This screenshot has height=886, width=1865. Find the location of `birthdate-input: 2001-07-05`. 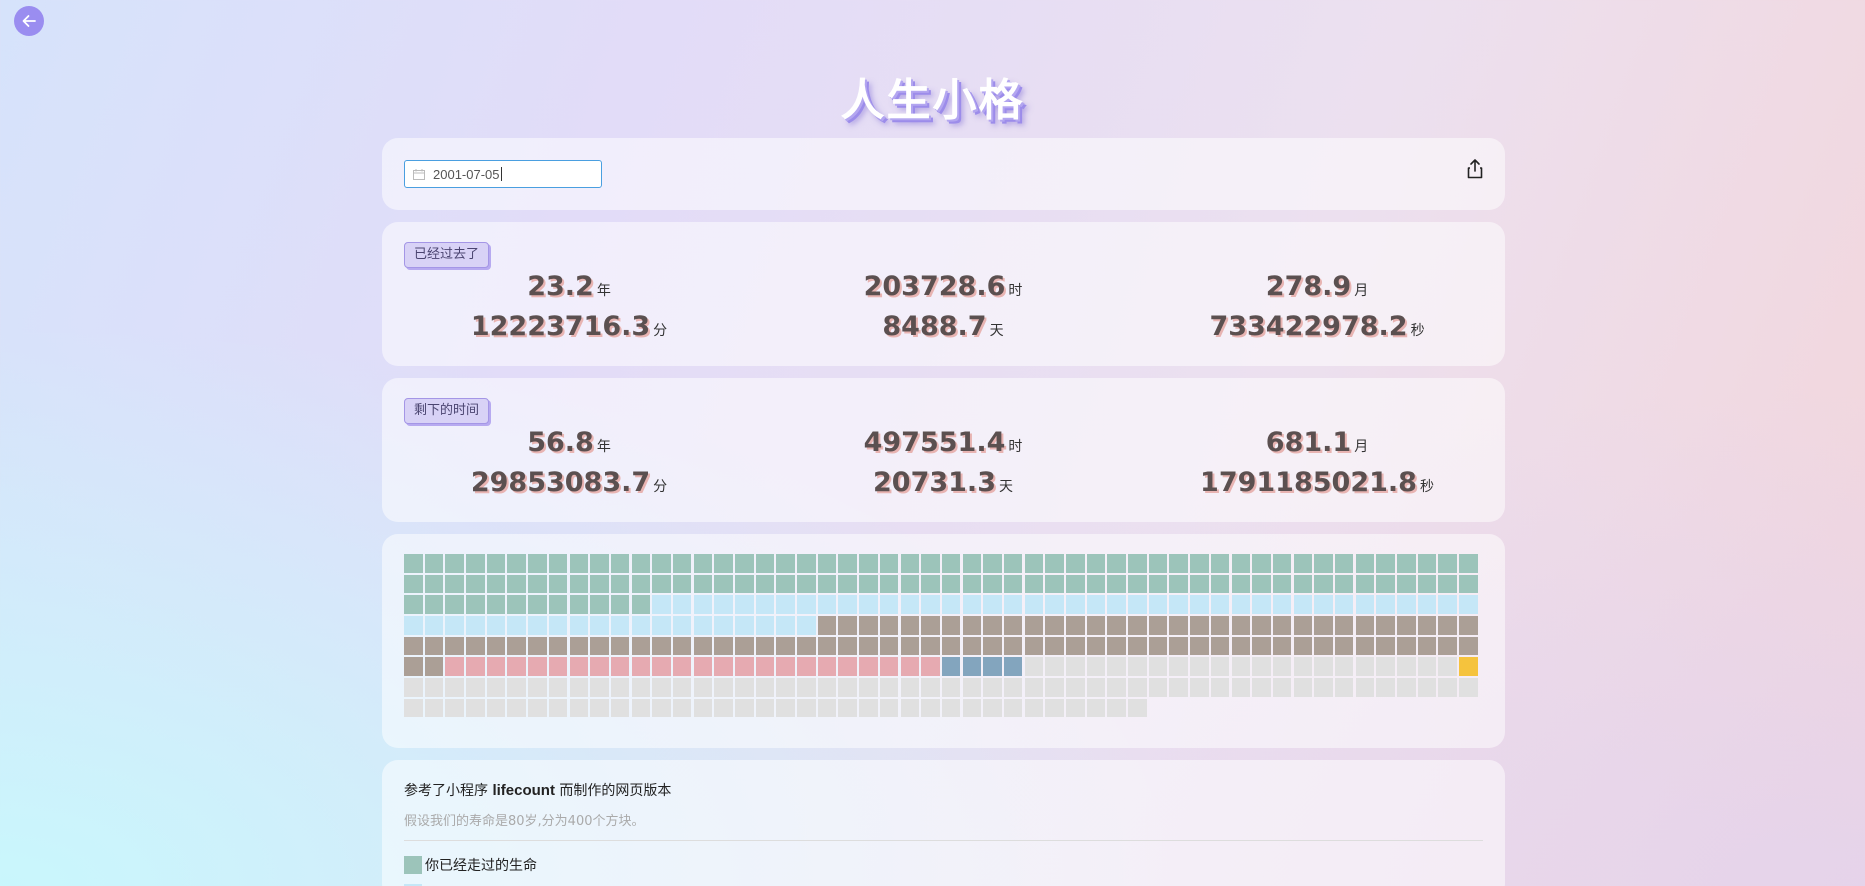

birthdate-input: 2001-07-05 is located at coordinates (503, 174).